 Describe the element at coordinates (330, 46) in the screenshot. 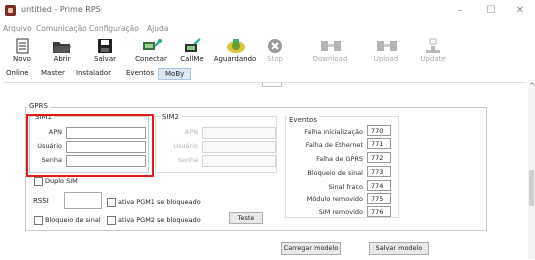

I see `download-icon` at that location.